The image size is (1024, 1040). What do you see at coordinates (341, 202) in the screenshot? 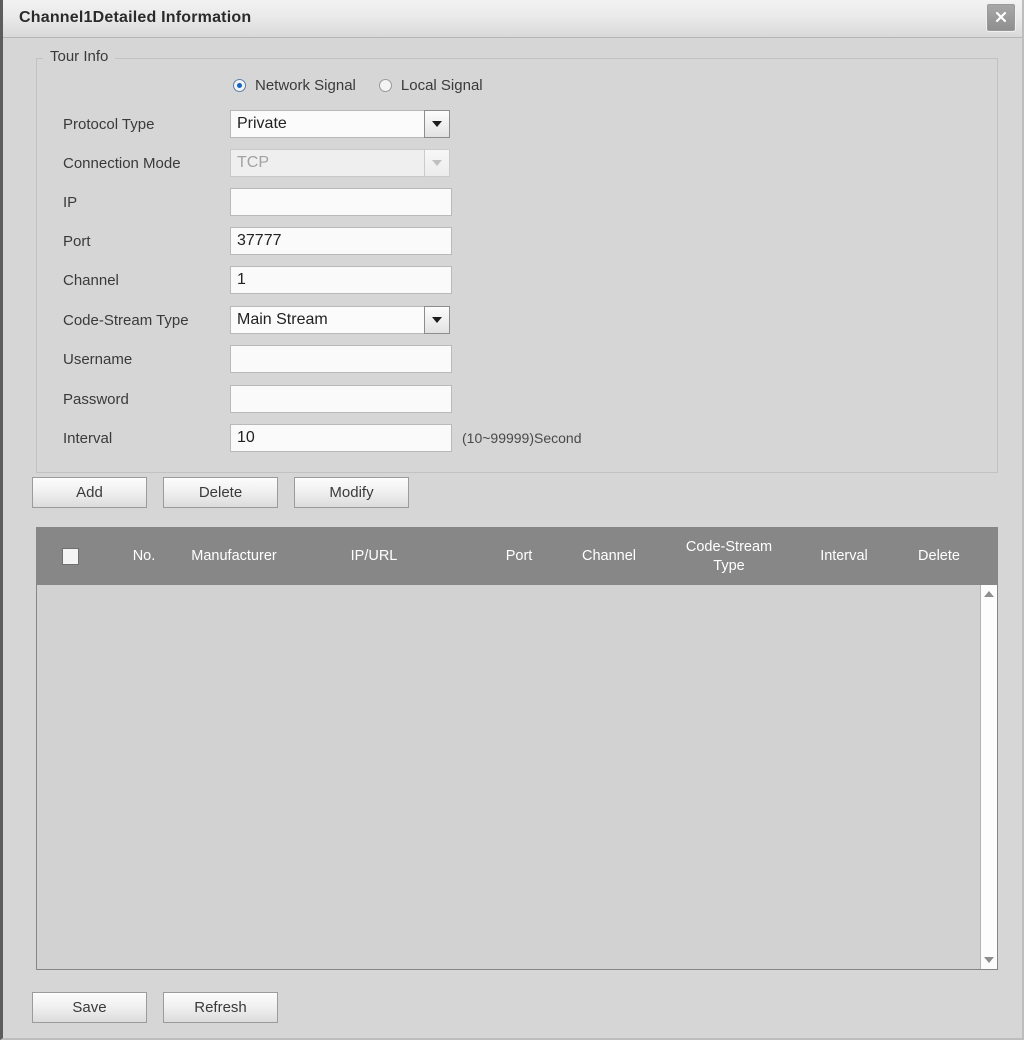
I see `ip-input` at bounding box center [341, 202].